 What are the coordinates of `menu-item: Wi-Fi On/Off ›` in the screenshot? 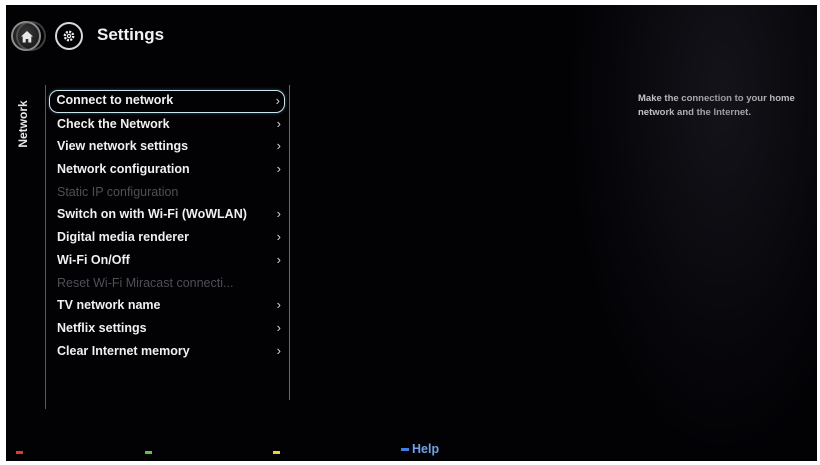 It's located at (167, 260).